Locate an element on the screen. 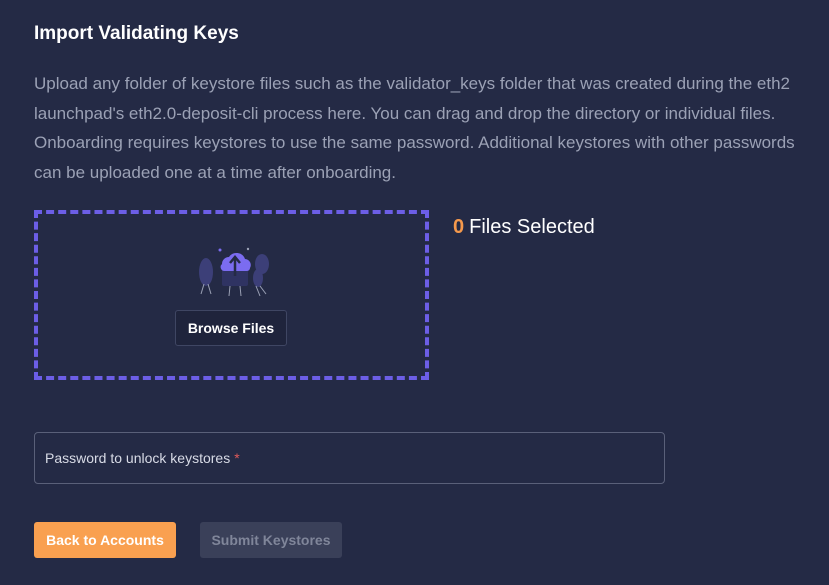  browse-files-button: Browse Files is located at coordinates (231, 328).